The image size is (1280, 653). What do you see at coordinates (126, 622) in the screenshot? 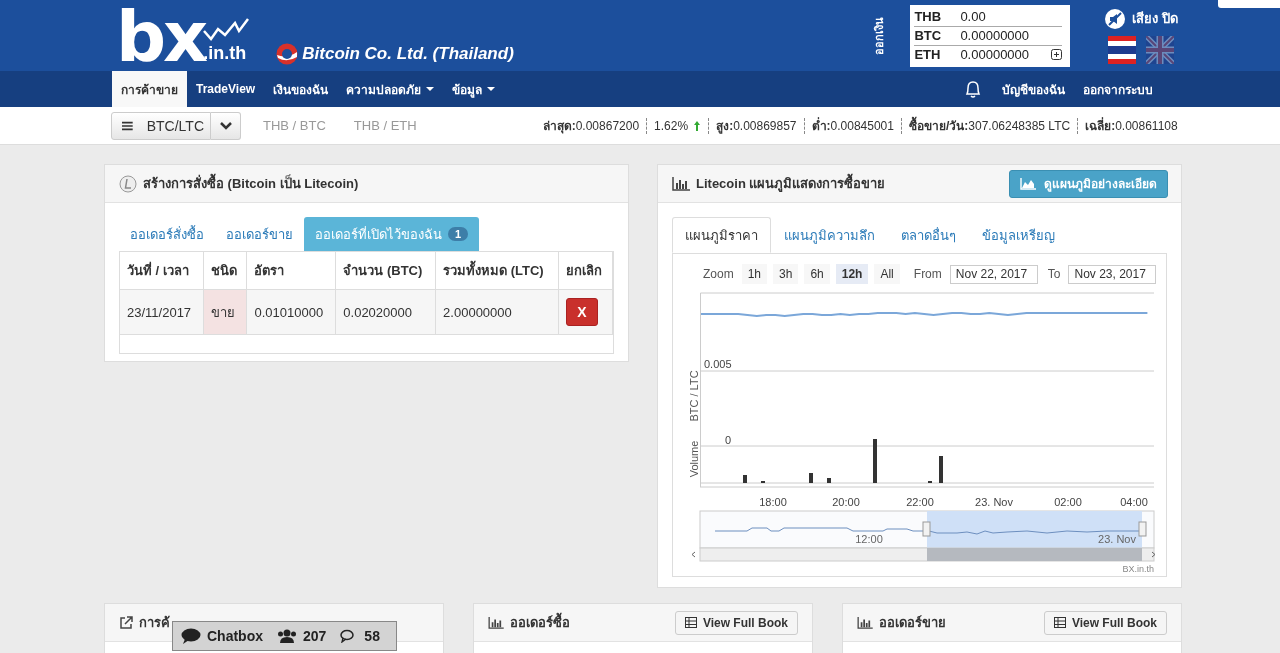
I see `external-link-icon` at bounding box center [126, 622].